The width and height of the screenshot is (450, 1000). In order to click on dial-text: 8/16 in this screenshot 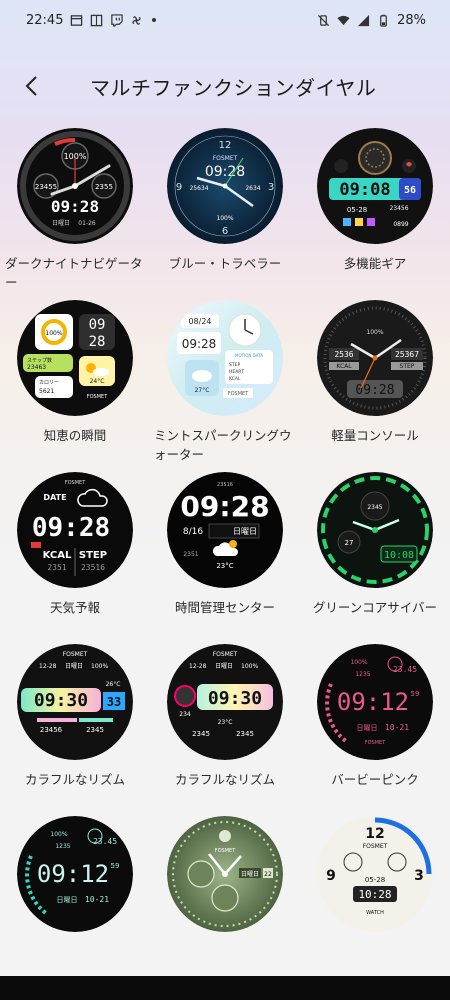, I will do `click(193, 532)`.